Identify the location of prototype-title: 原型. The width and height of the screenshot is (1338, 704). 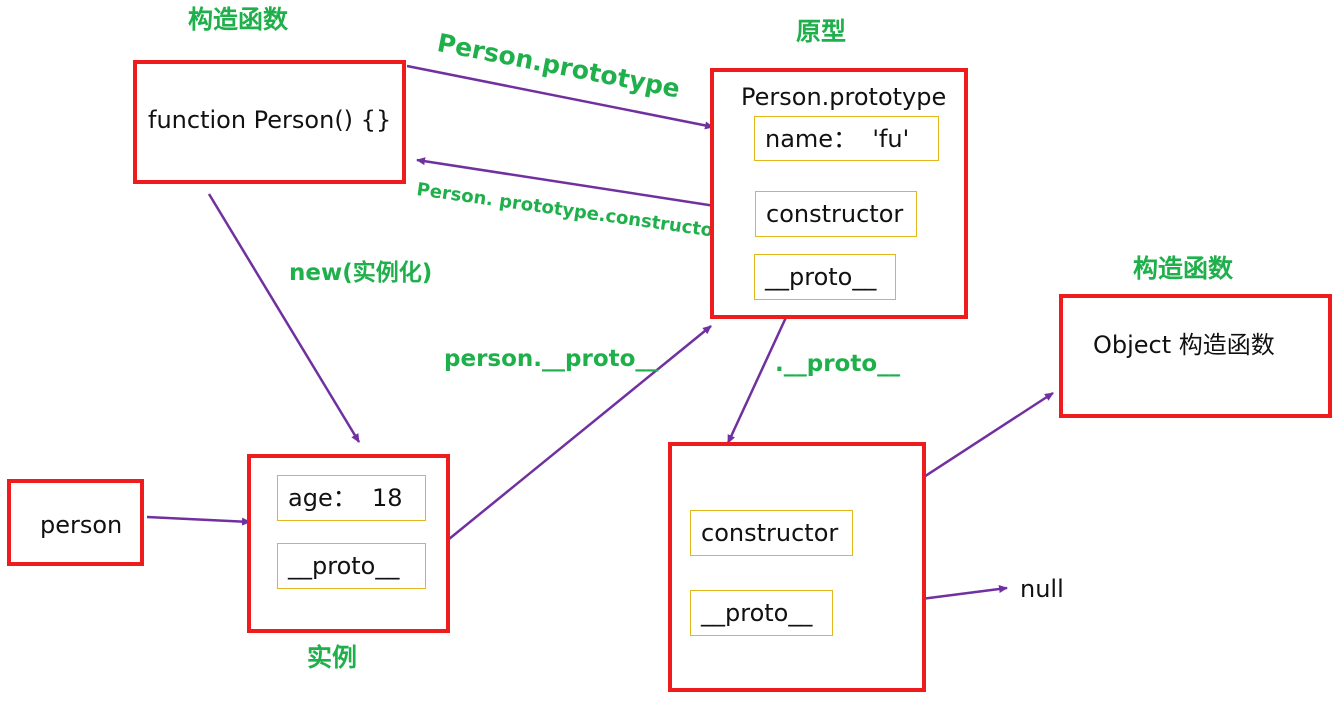
(821, 31).